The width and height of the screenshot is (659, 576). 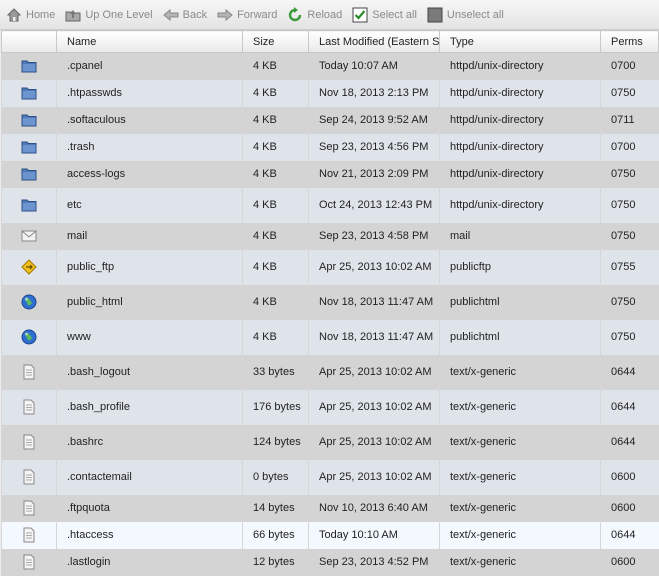 I want to click on perms-column-header: Perms, so click(x=629, y=41).